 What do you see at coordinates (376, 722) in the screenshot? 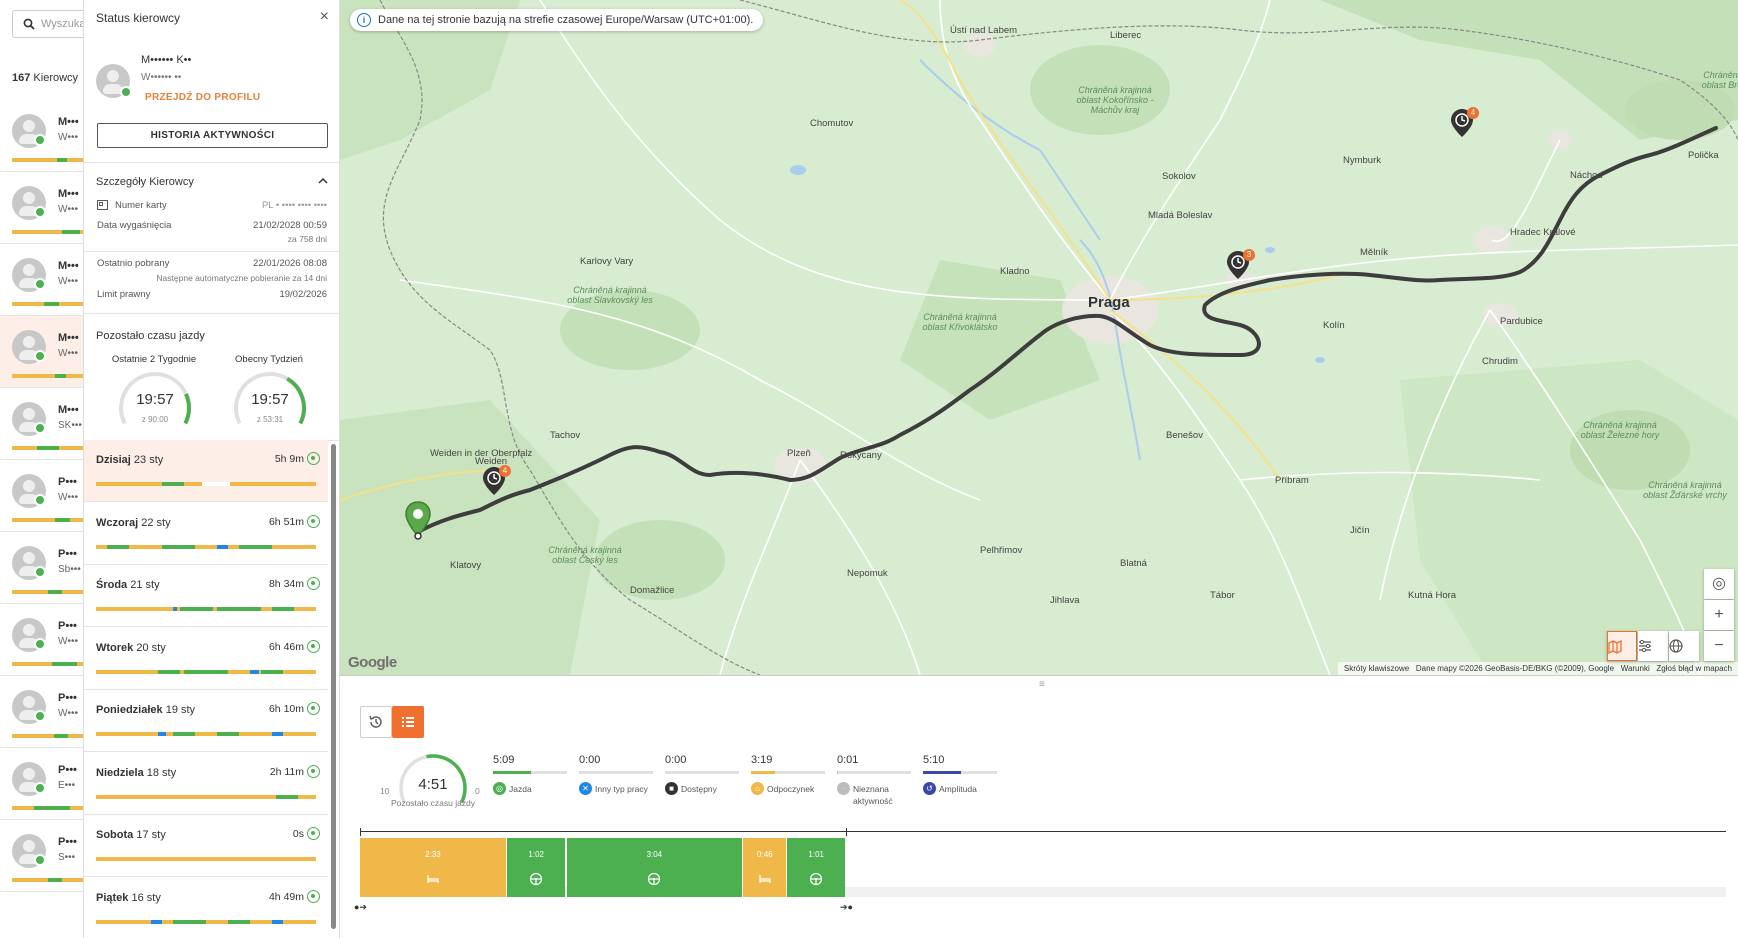
I see `history-view-button` at bounding box center [376, 722].